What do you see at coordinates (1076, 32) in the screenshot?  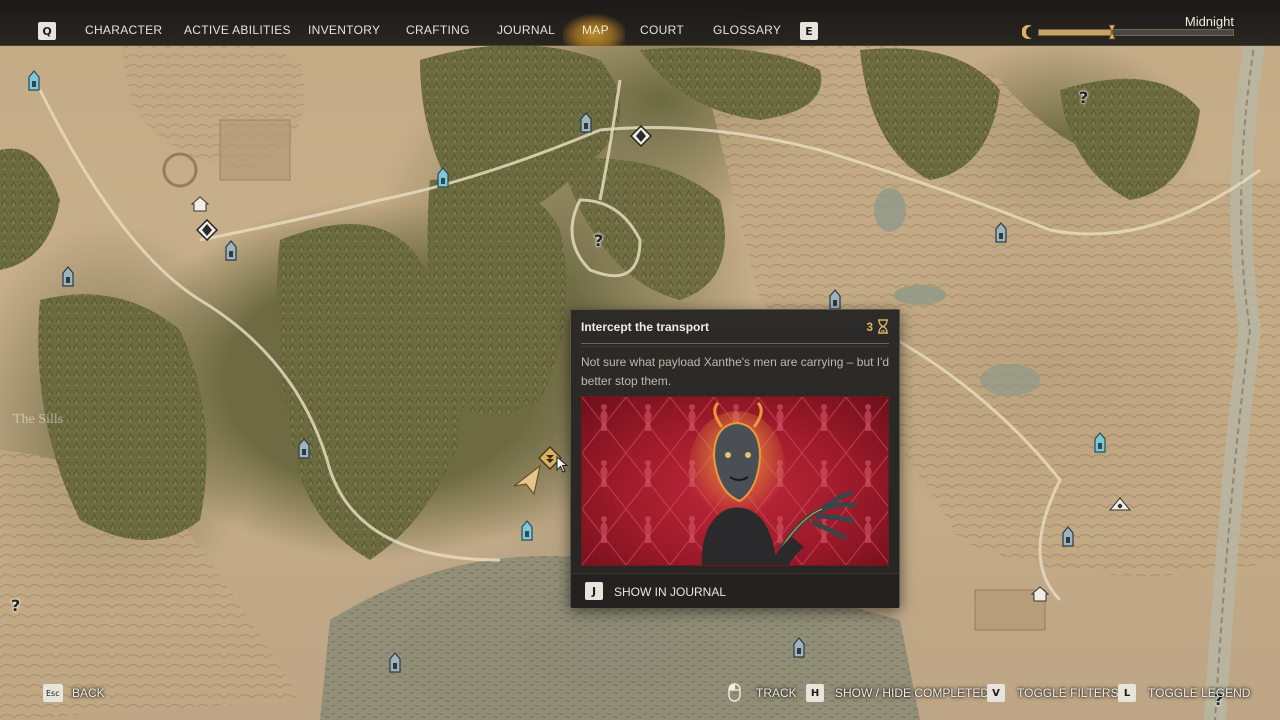 I see `time-of-day-fill` at bounding box center [1076, 32].